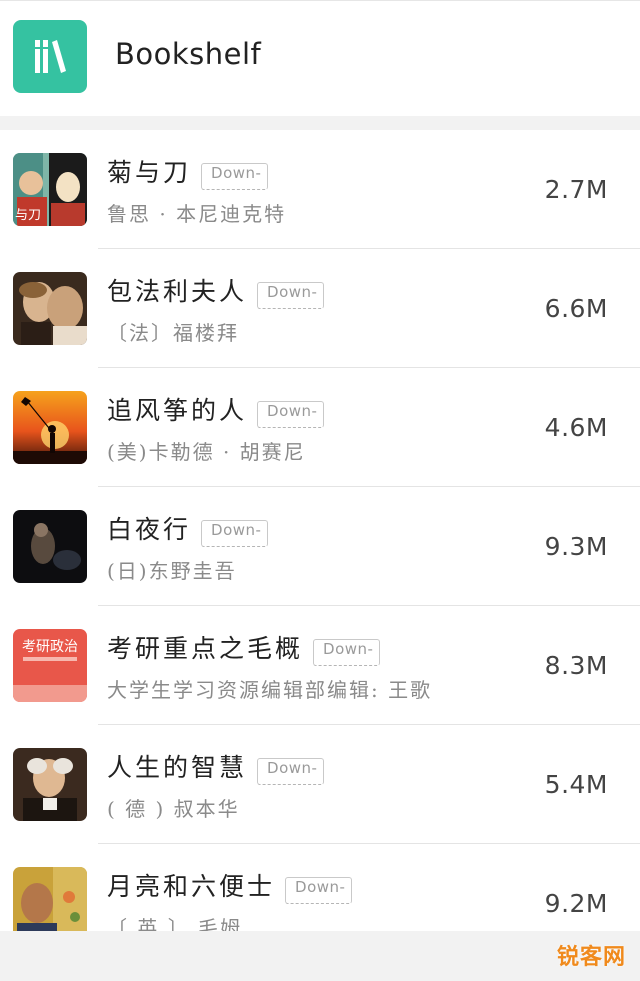 This screenshot has width=640, height=981. What do you see at coordinates (320, 546) in the screenshot?
I see `list-item: 白夜行 Down- (日)东野圭吾 9.3M` at bounding box center [320, 546].